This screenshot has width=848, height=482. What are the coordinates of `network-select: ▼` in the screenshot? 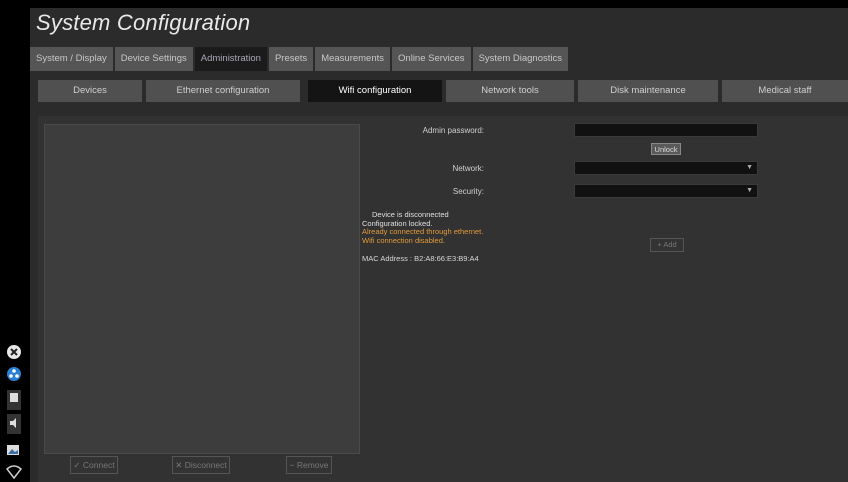 It's located at (666, 168).